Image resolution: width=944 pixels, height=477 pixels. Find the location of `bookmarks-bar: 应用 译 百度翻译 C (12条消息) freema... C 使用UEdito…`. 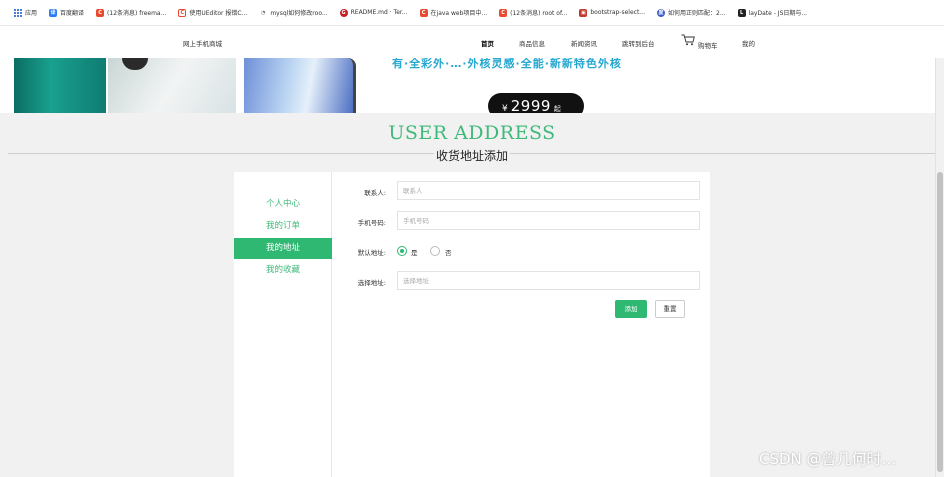

bookmarks-bar: 应用 译 百度翻译 C (12条消息) freema... C 使用UEdito… is located at coordinates (472, 13).